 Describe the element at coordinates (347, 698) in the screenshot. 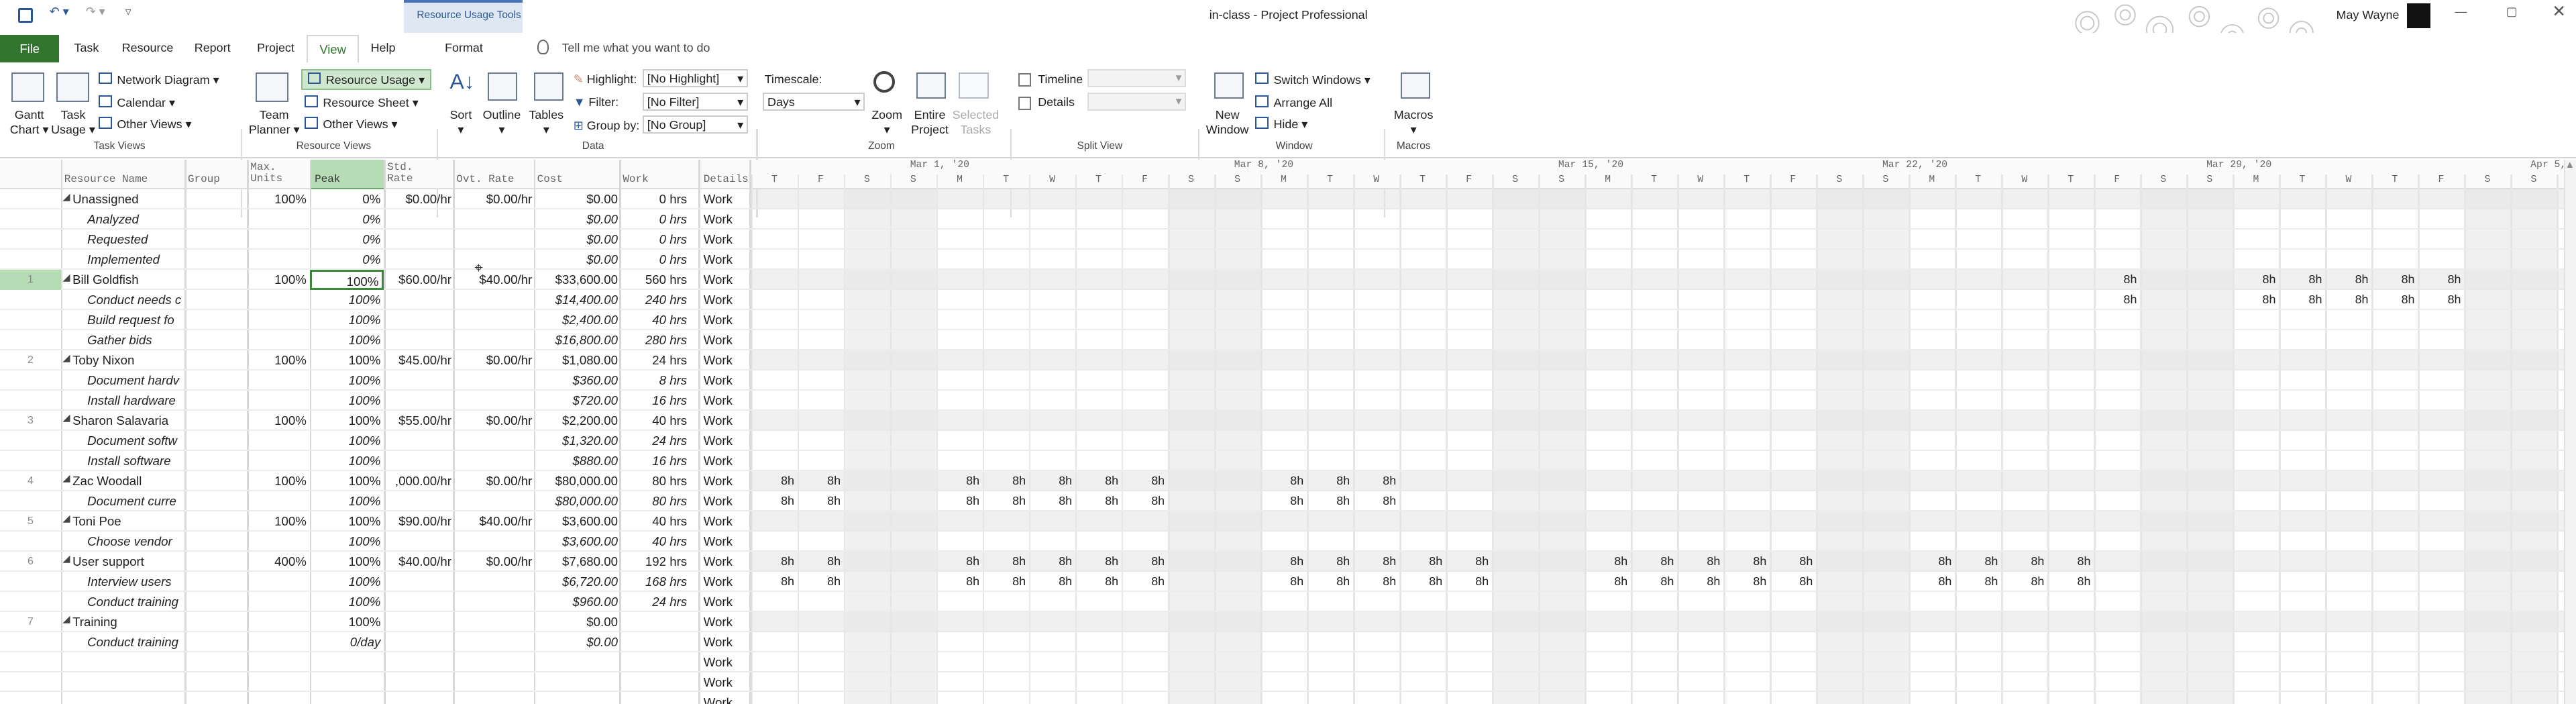

I see `peak-cell` at that location.